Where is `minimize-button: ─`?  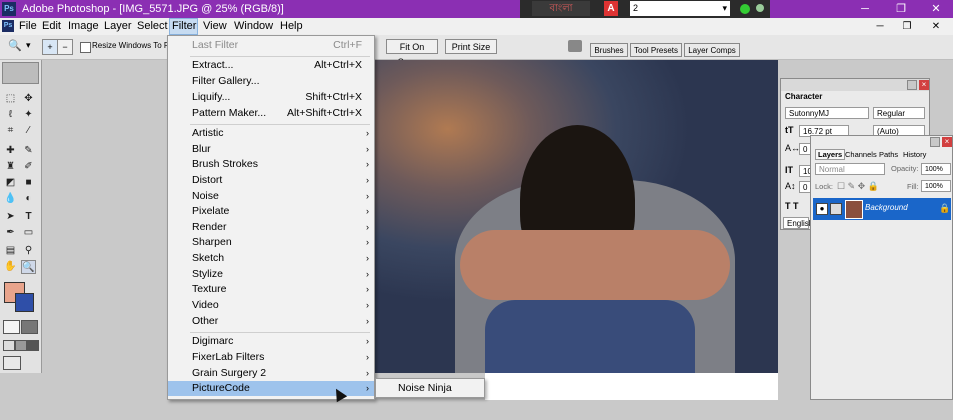
minimize-button: ─ is located at coordinates (865, 9).